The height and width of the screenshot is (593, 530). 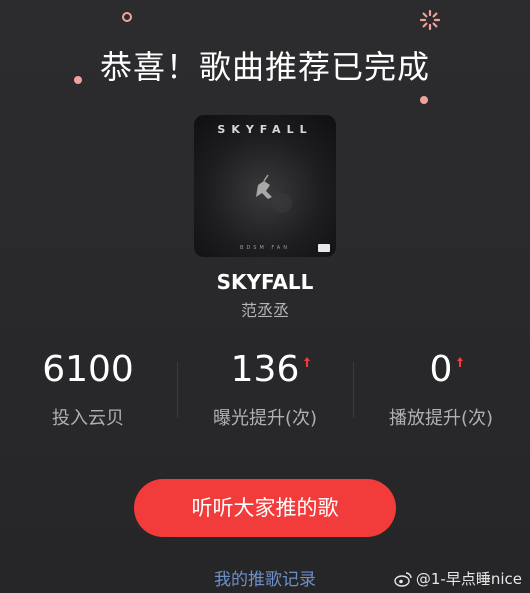 What do you see at coordinates (324, 248) in the screenshot?
I see `parental-advisory-icon` at bounding box center [324, 248].